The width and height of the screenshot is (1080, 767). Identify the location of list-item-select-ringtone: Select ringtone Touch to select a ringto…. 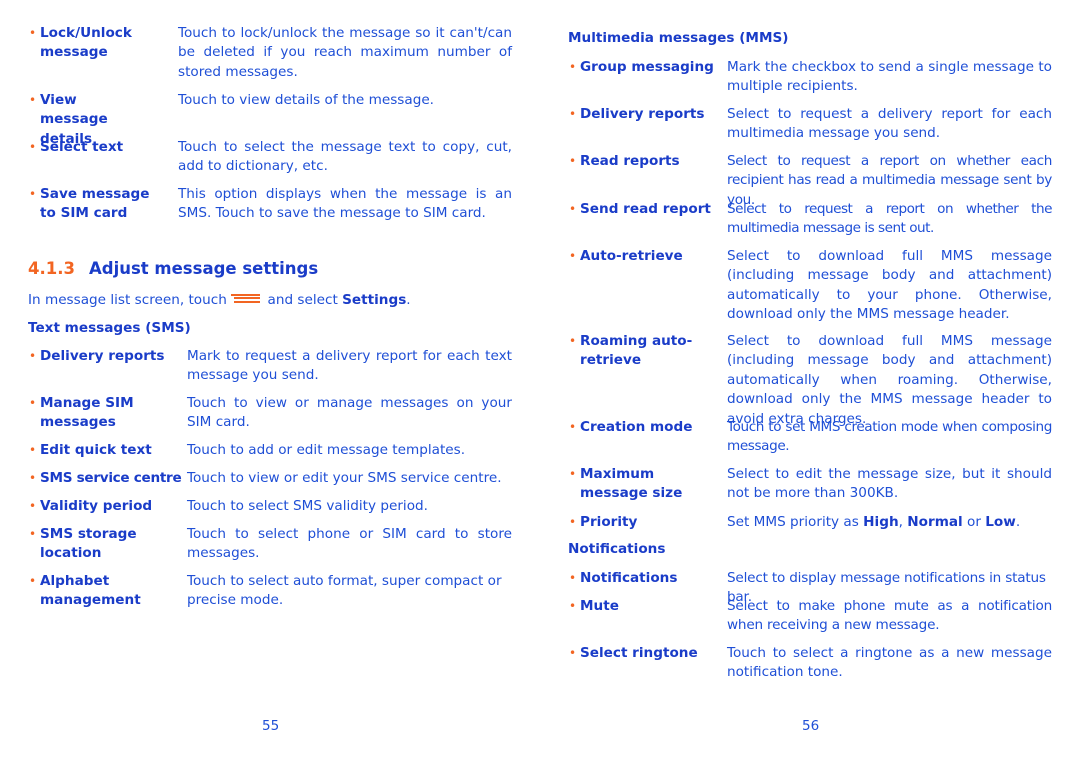
(810, 663).